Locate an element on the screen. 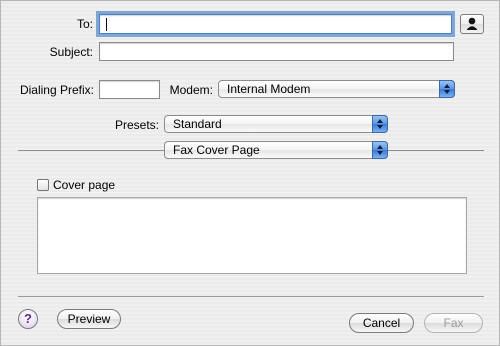 Image resolution: width=500 pixels, height=346 pixels. help-button: ? is located at coordinates (28, 319).